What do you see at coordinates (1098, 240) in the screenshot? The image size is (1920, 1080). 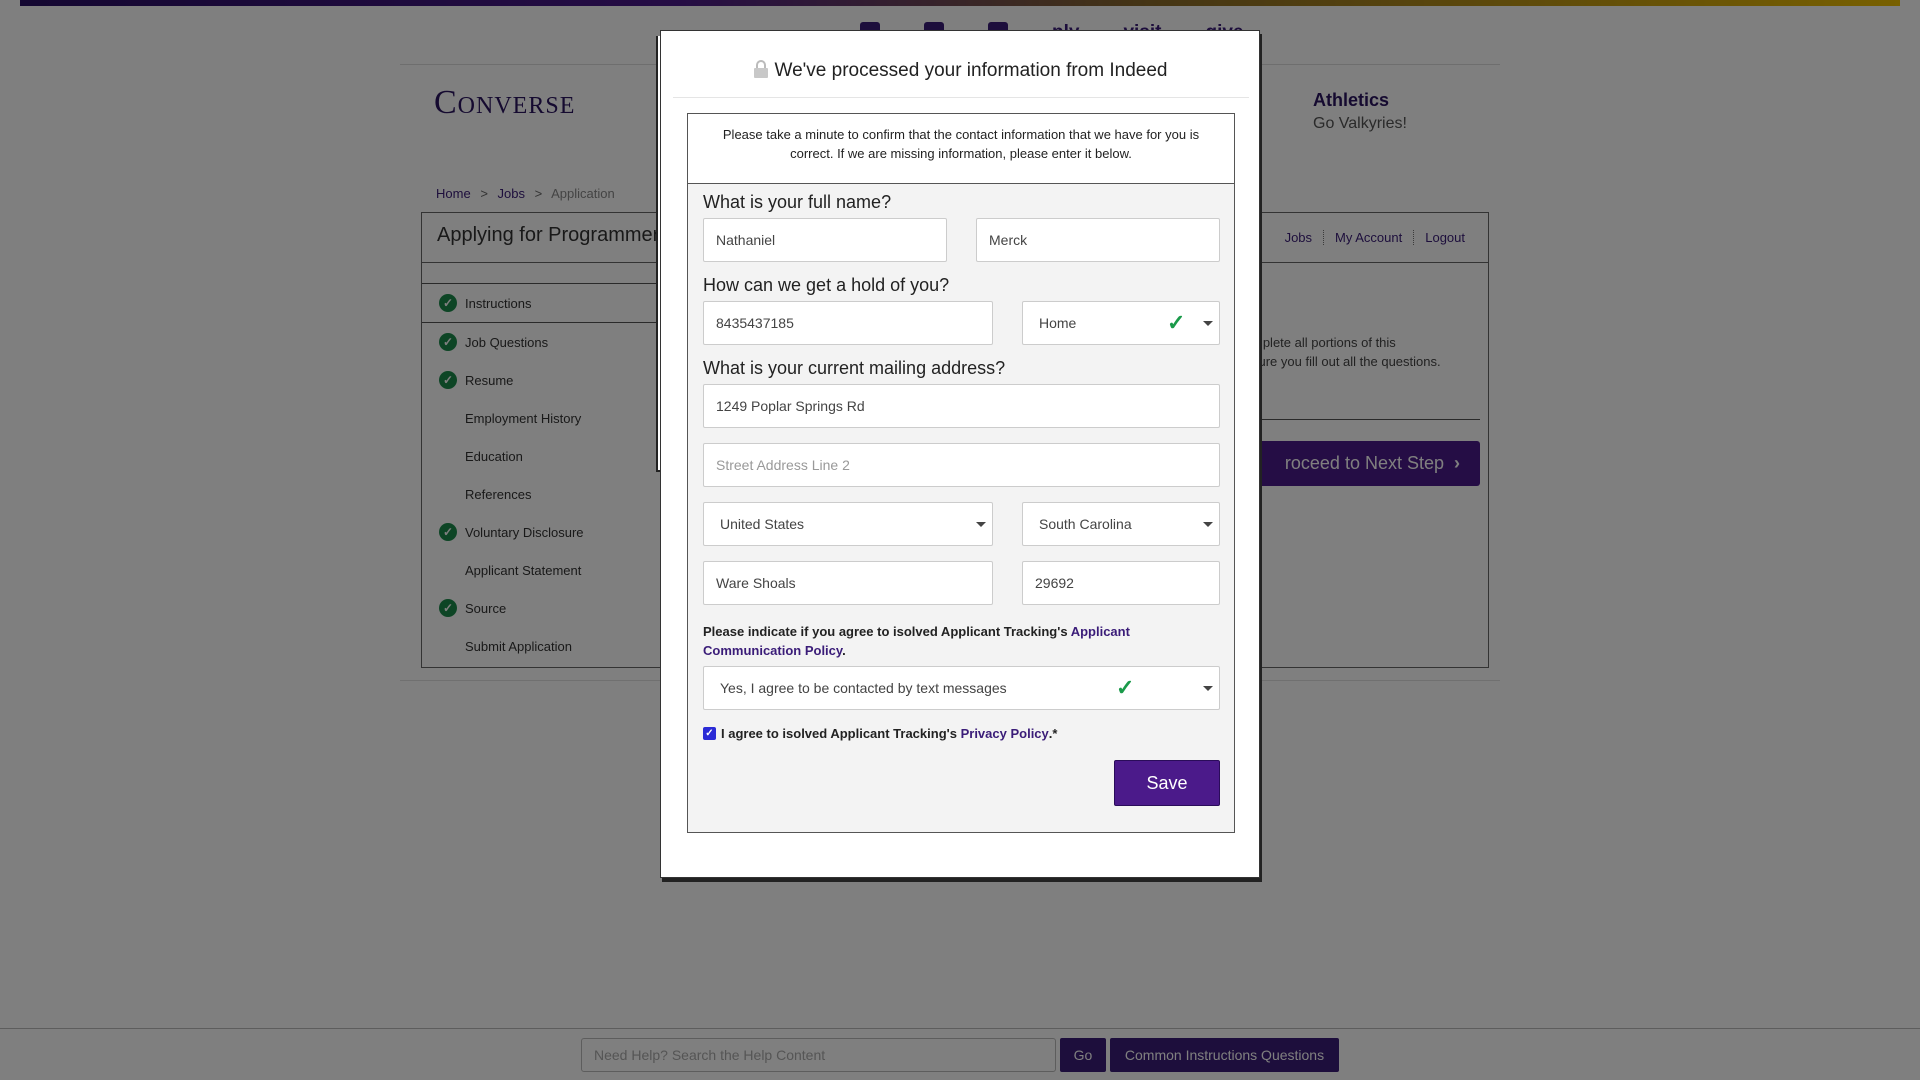 I see `last-name-field: Merck` at bounding box center [1098, 240].